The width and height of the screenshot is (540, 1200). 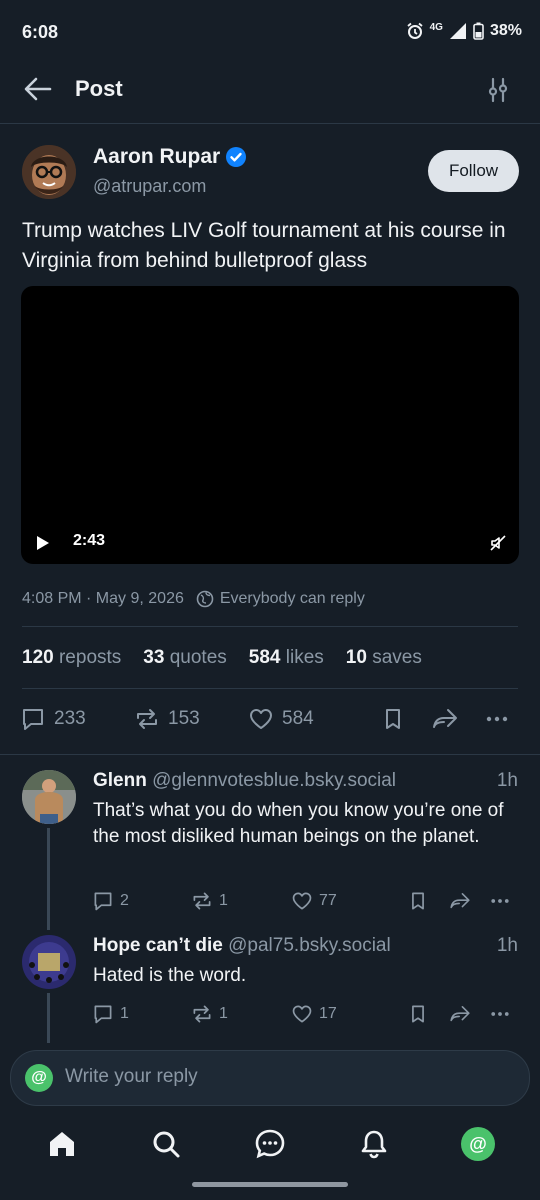 What do you see at coordinates (397, 657) in the screenshot?
I see `saves-label: saves` at bounding box center [397, 657].